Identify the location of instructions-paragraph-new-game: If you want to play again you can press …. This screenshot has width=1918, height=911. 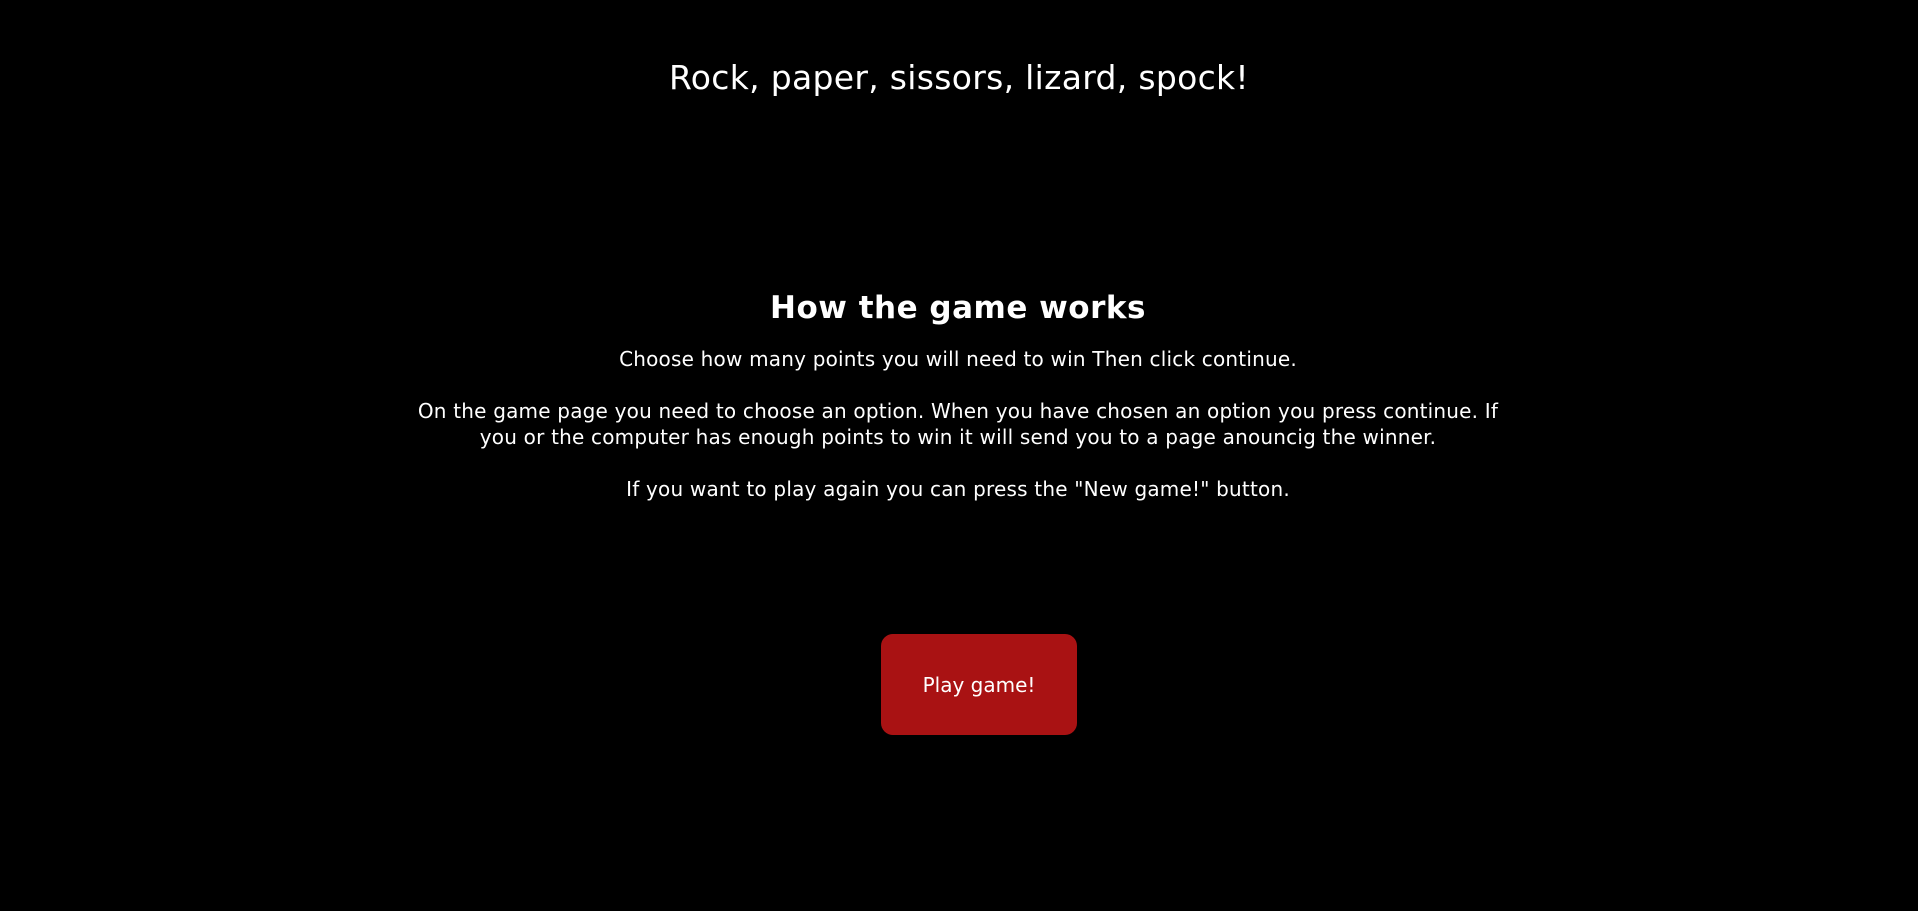
(958, 489).